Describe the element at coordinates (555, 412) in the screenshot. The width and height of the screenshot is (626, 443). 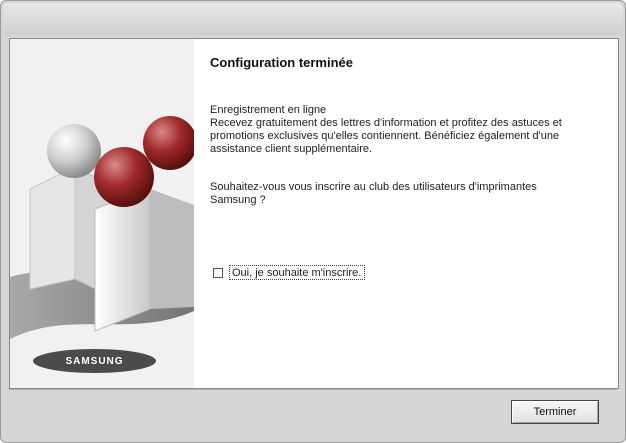
I see `finish-button: Terminer` at that location.